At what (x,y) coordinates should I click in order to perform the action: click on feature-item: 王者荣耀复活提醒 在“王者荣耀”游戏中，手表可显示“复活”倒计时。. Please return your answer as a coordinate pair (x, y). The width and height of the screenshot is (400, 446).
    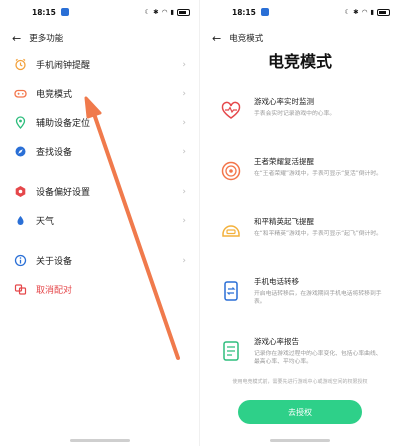
    Looking at the image, I should click on (303, 186).